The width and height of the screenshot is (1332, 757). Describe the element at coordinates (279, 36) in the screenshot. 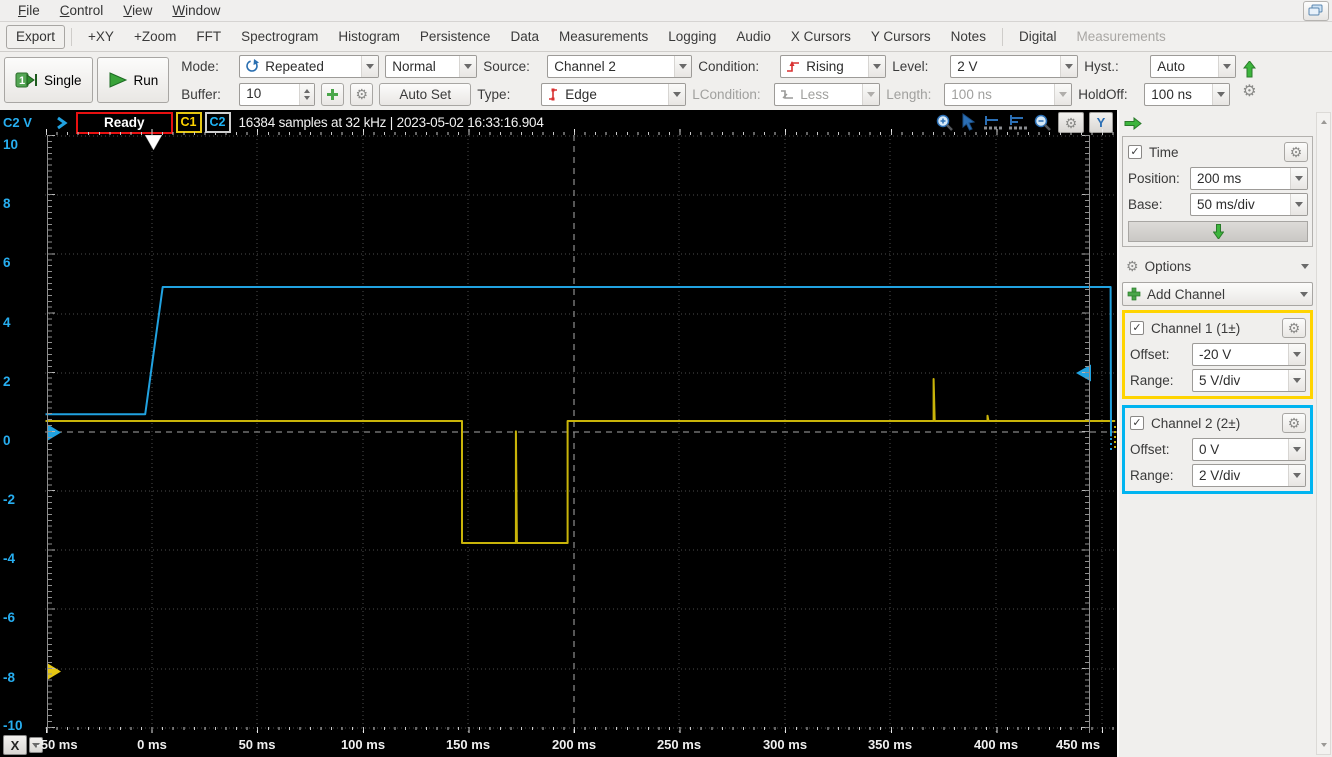

I see `view-spectrogram: Spectrogram` at that location.